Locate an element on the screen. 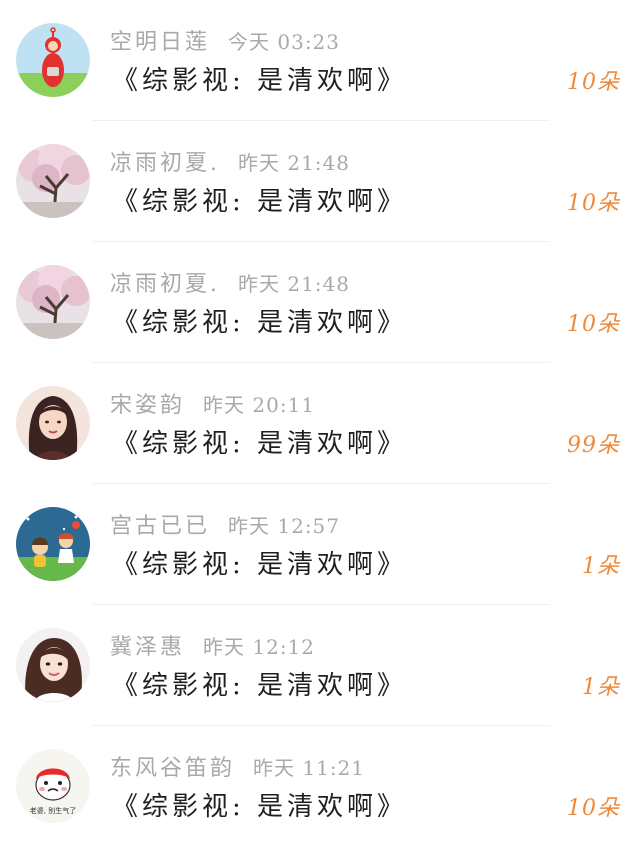  user-name: 宋姿韵 is located at coordinates (147, 405).